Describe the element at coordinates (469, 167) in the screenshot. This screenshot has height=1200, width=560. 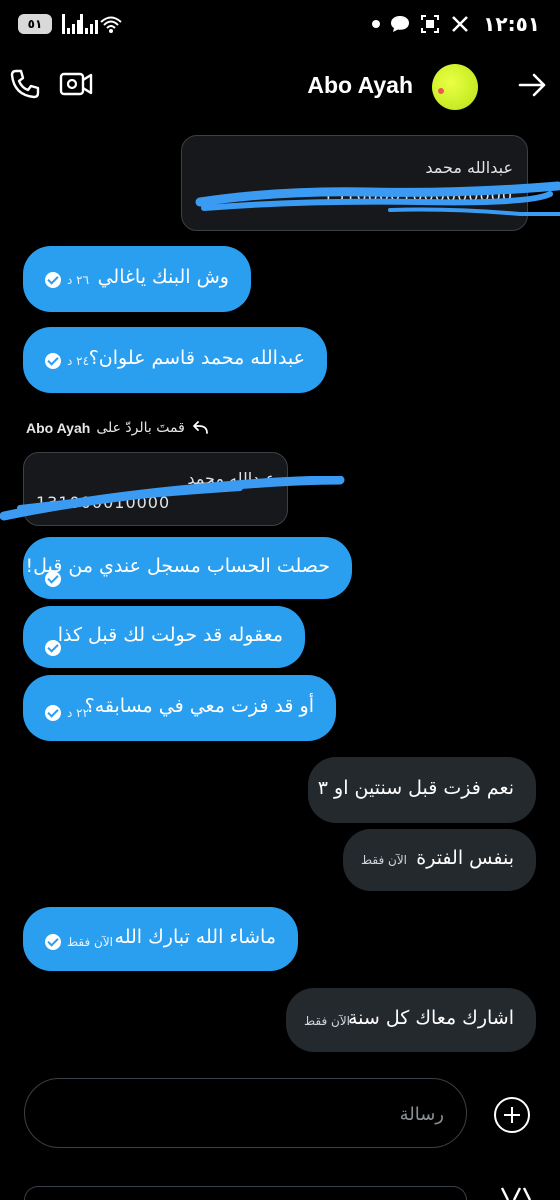
I see `card-name: عبدالله محمد` at that location.